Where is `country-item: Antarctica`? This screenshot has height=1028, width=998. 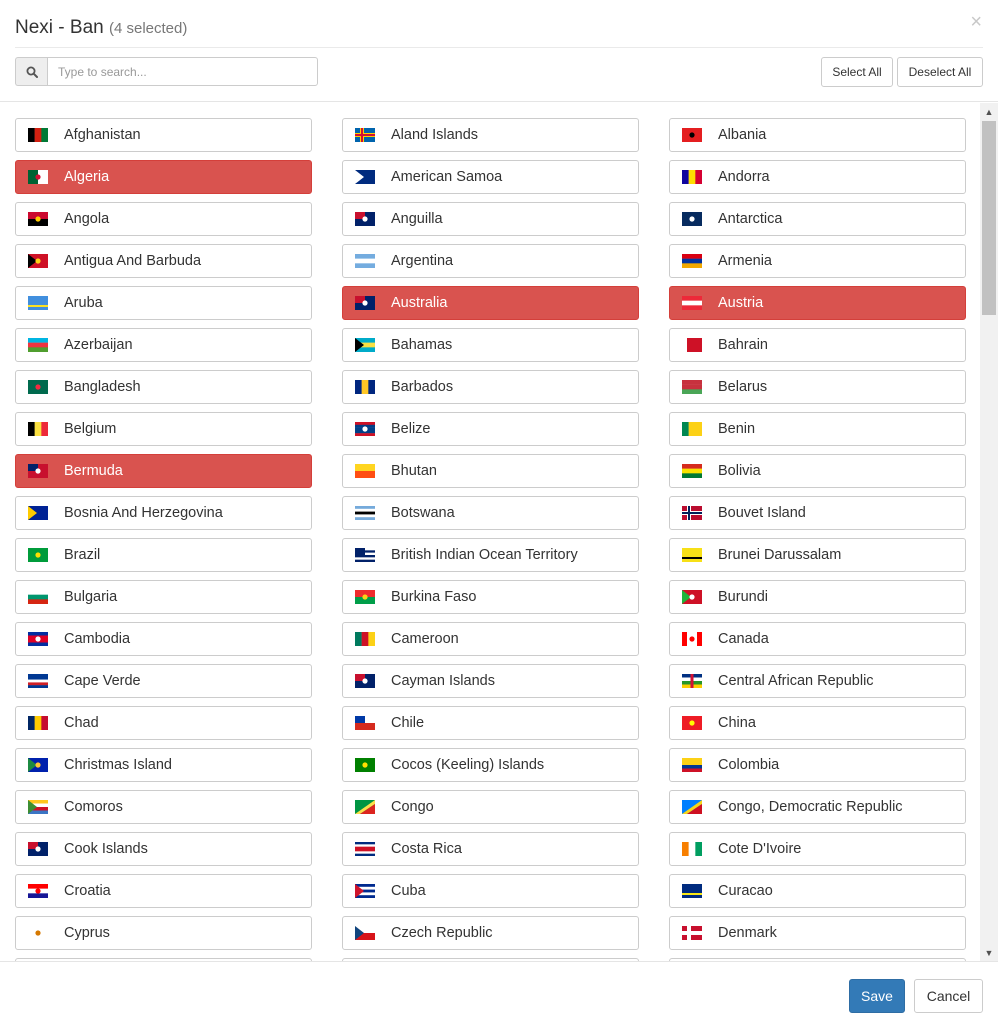
country-item: Antarctica is located at coordinates (817, 219).